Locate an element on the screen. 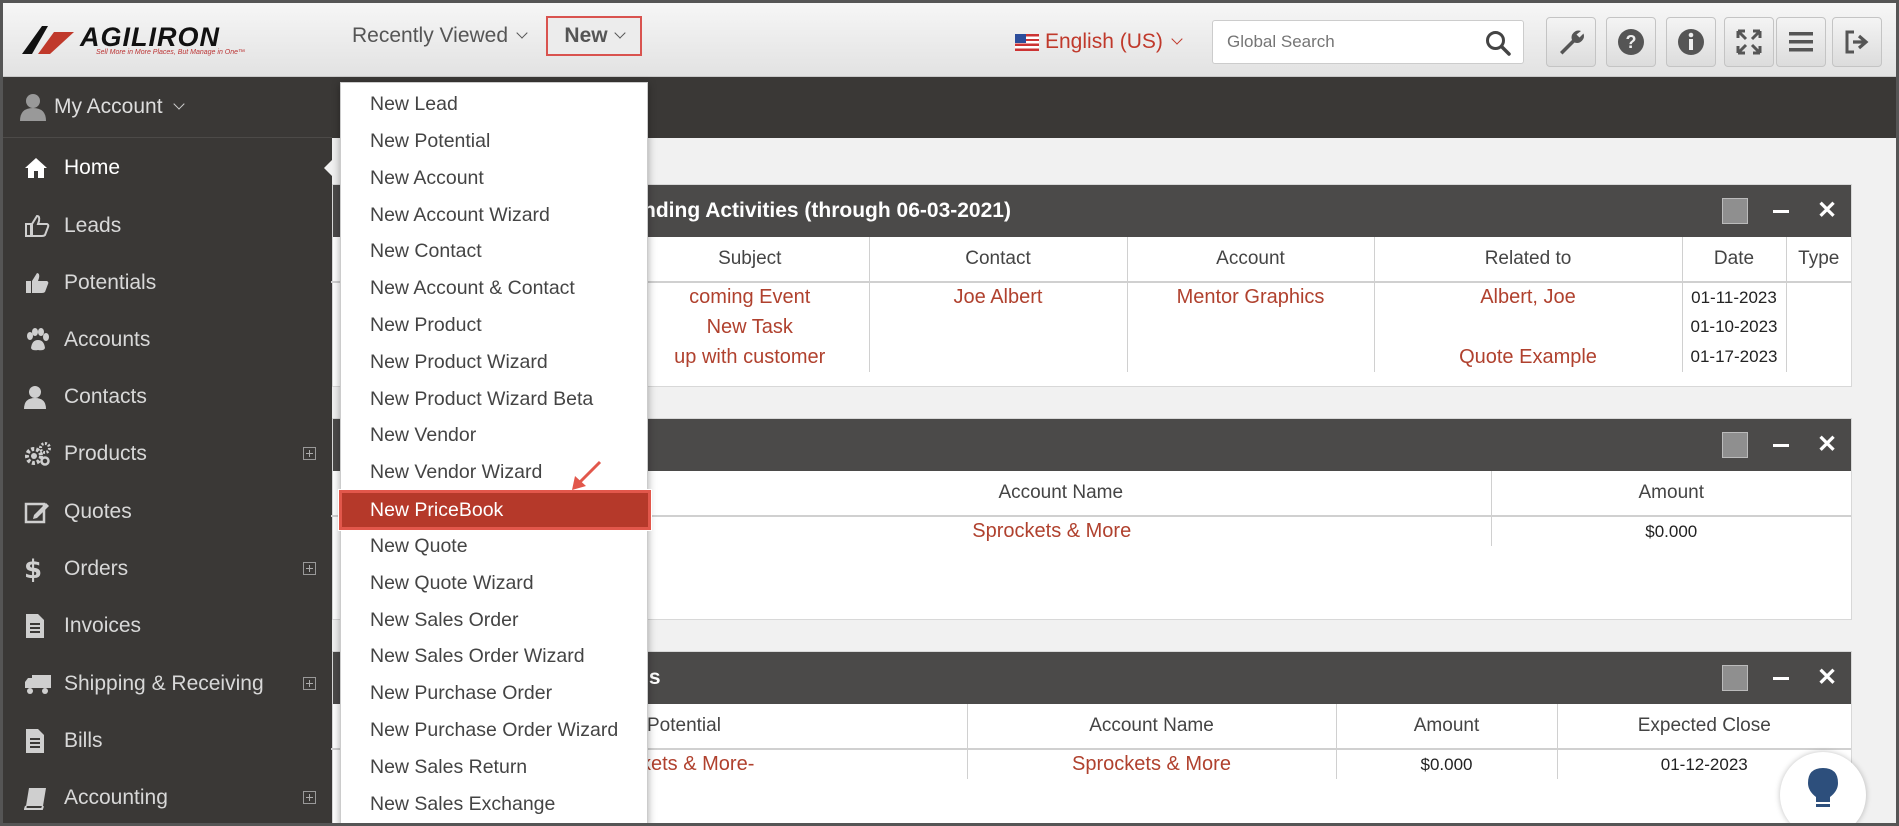 The height and width of the screenshot is (826, 1899). sidebar-item-label: Accounting is located at coordinates (116, 797).